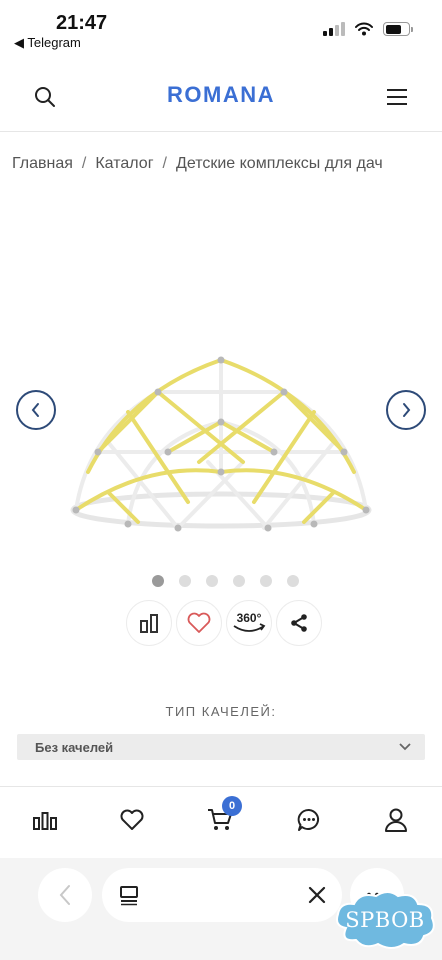 This screenshot has height=960, width=442. I want to click on tab-compare, so click(45, 820).